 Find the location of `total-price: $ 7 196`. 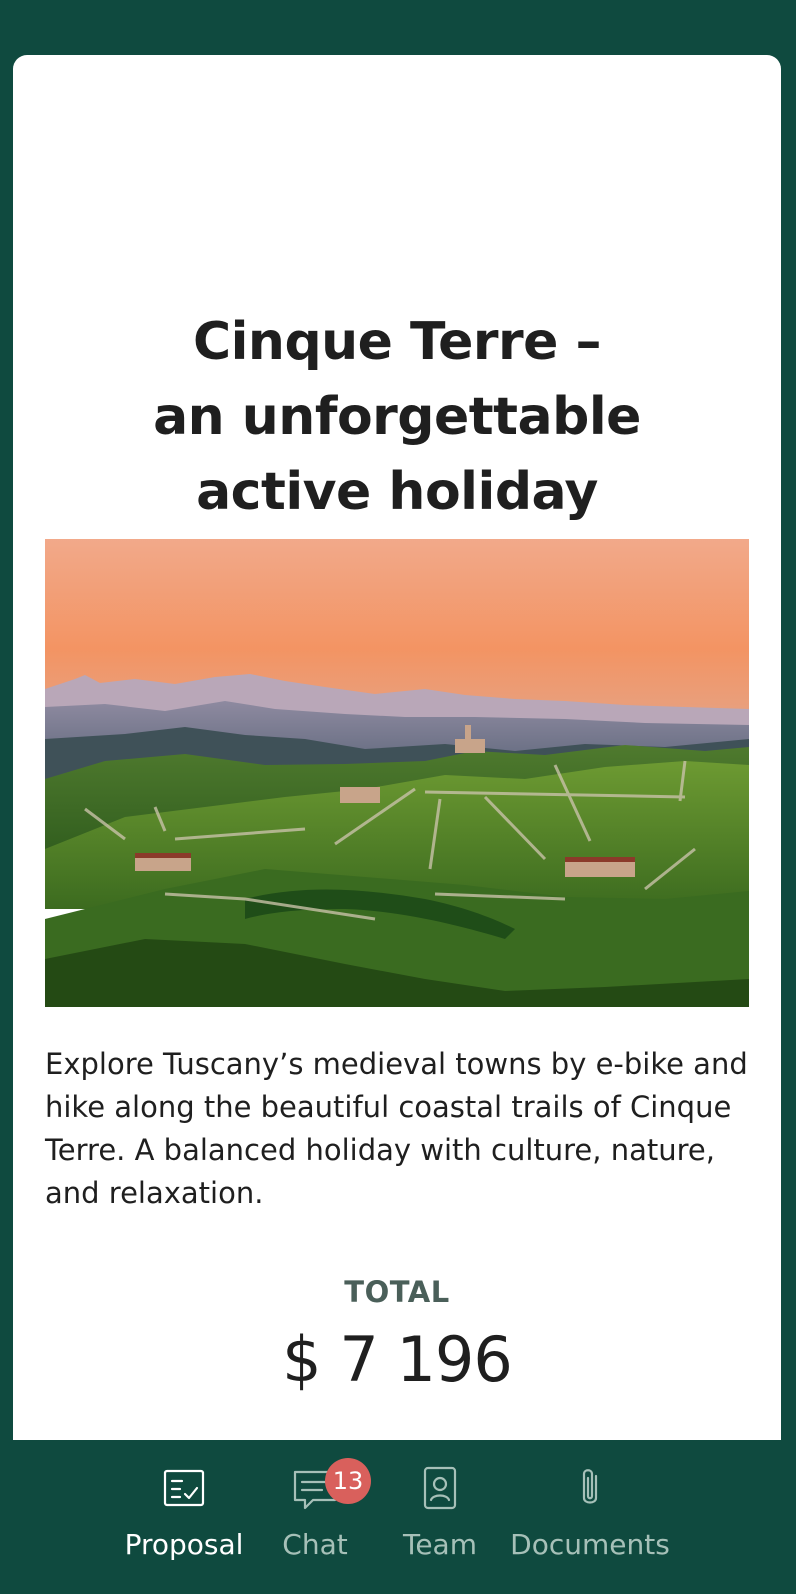

total-price: $ 7 196 is located at coordinates (397, 1359).